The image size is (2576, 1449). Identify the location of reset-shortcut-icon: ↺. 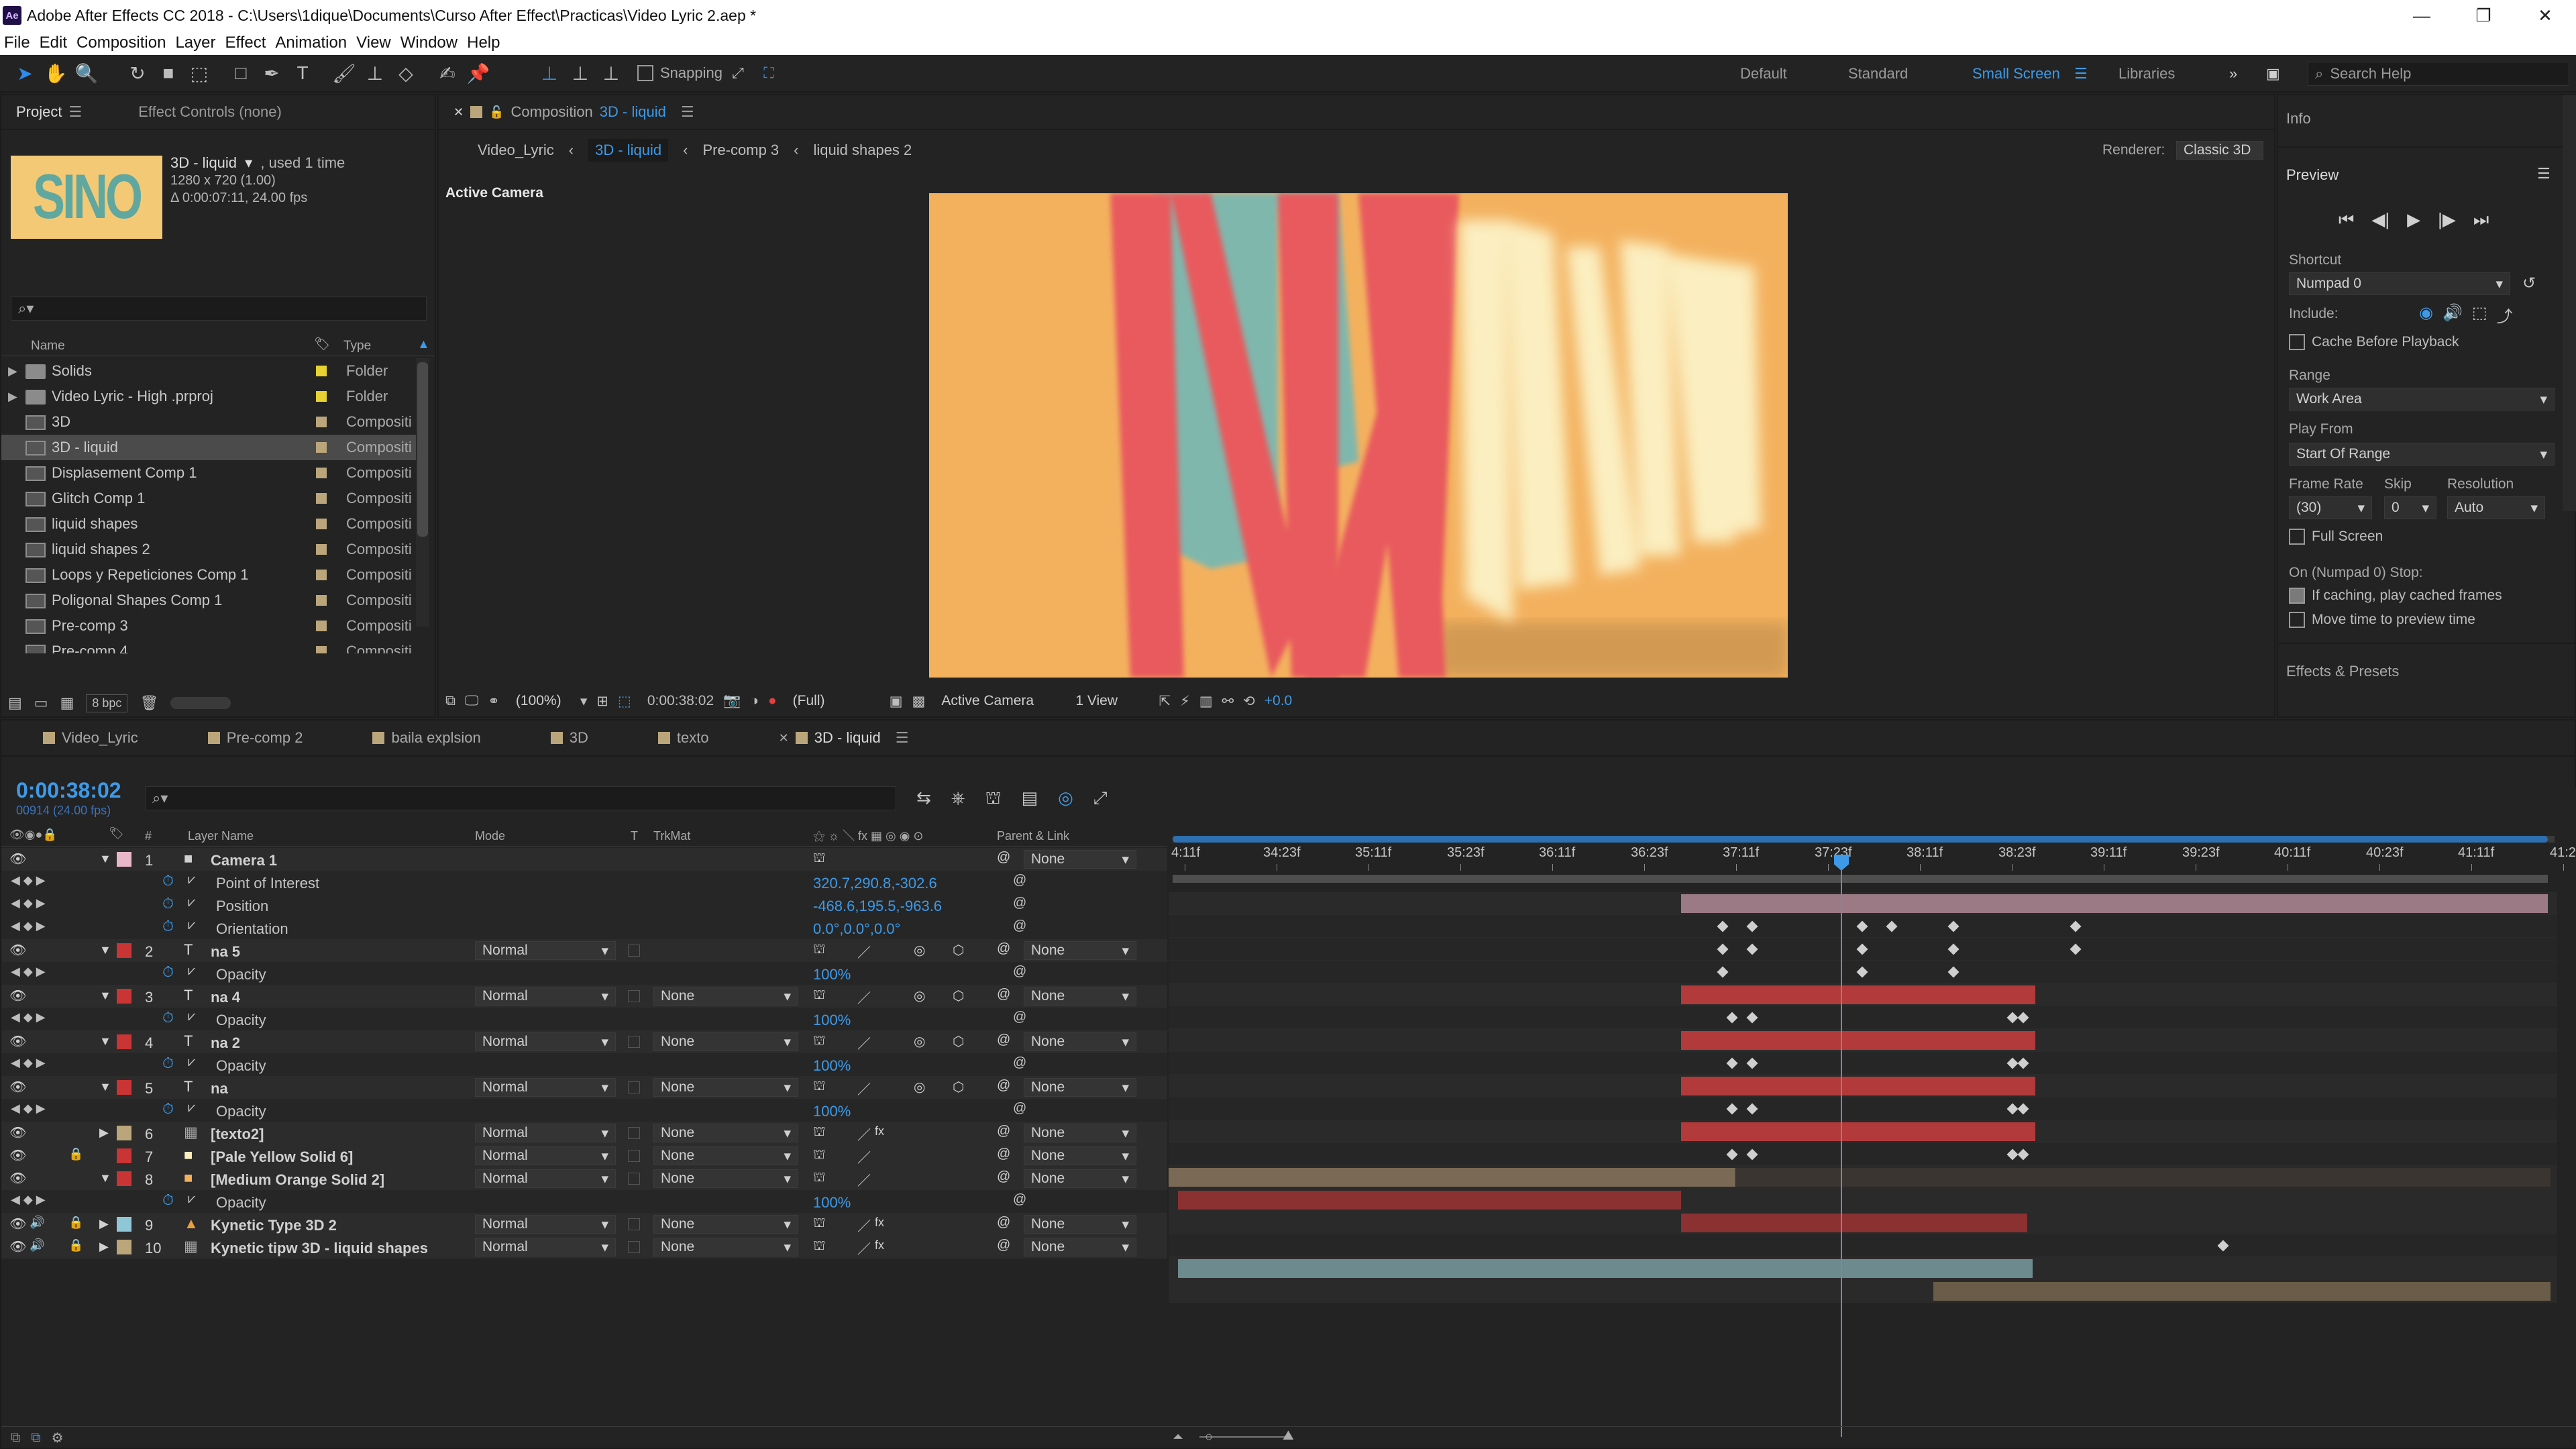
(2529, 283).